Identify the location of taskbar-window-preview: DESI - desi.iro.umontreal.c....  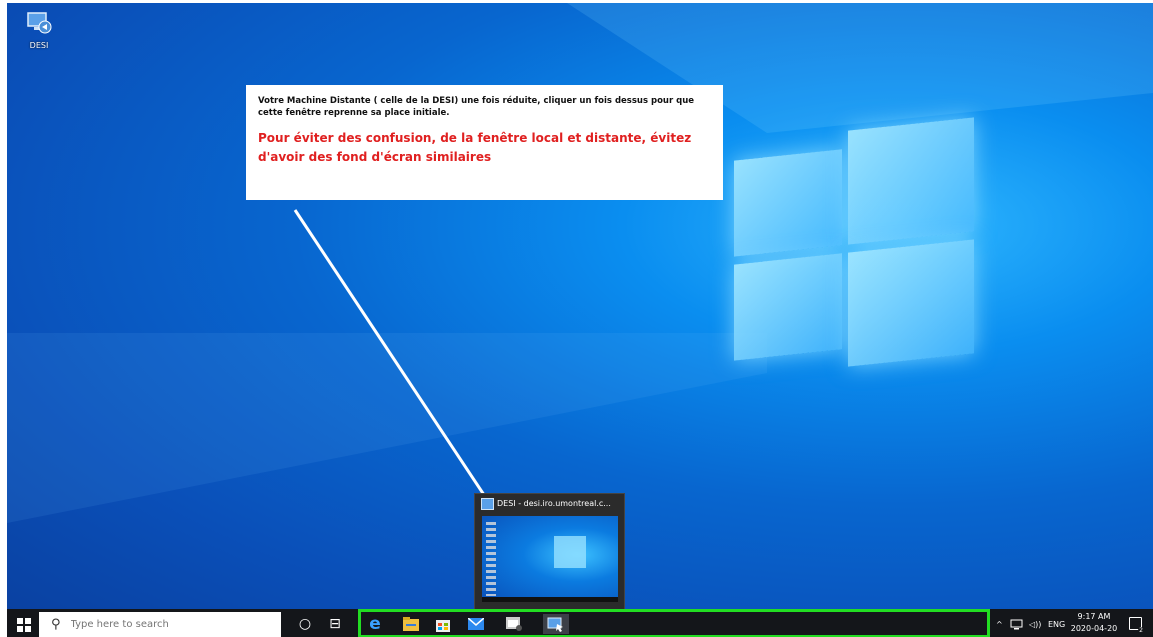
(549, 551).